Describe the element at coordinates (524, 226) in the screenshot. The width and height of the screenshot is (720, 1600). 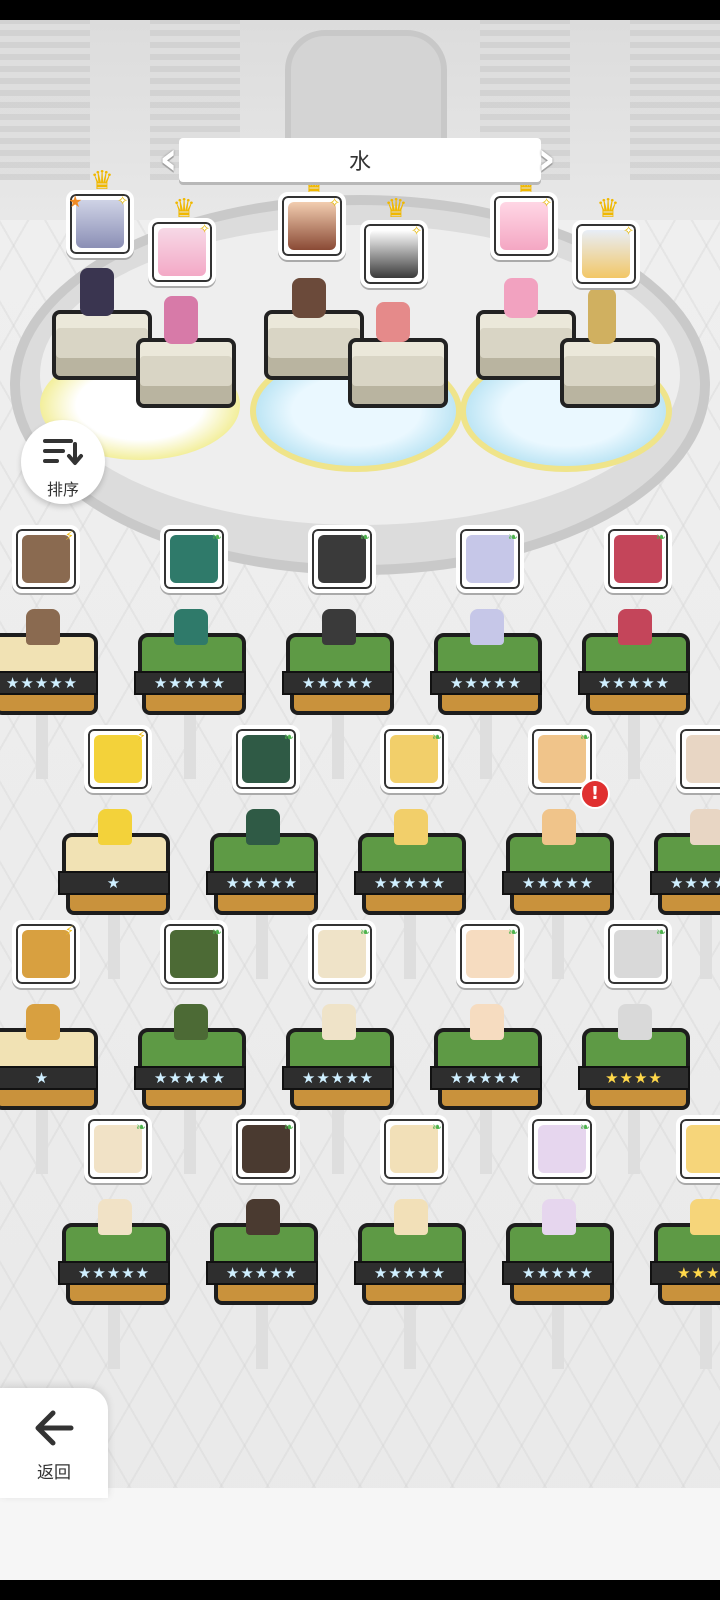
I see `team-portrait-5: ✧` at that location.